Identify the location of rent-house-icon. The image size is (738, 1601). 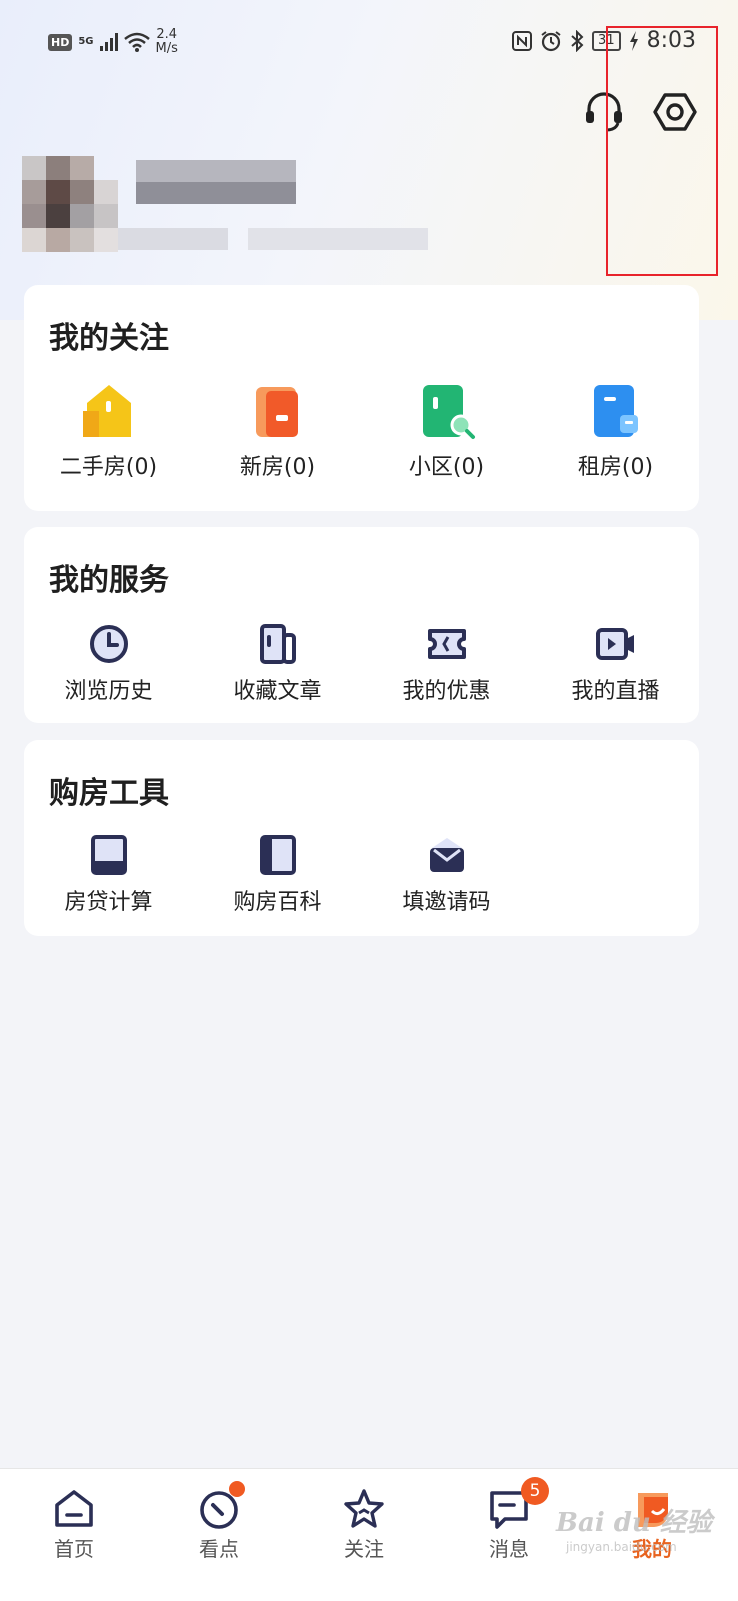
(615, 411).